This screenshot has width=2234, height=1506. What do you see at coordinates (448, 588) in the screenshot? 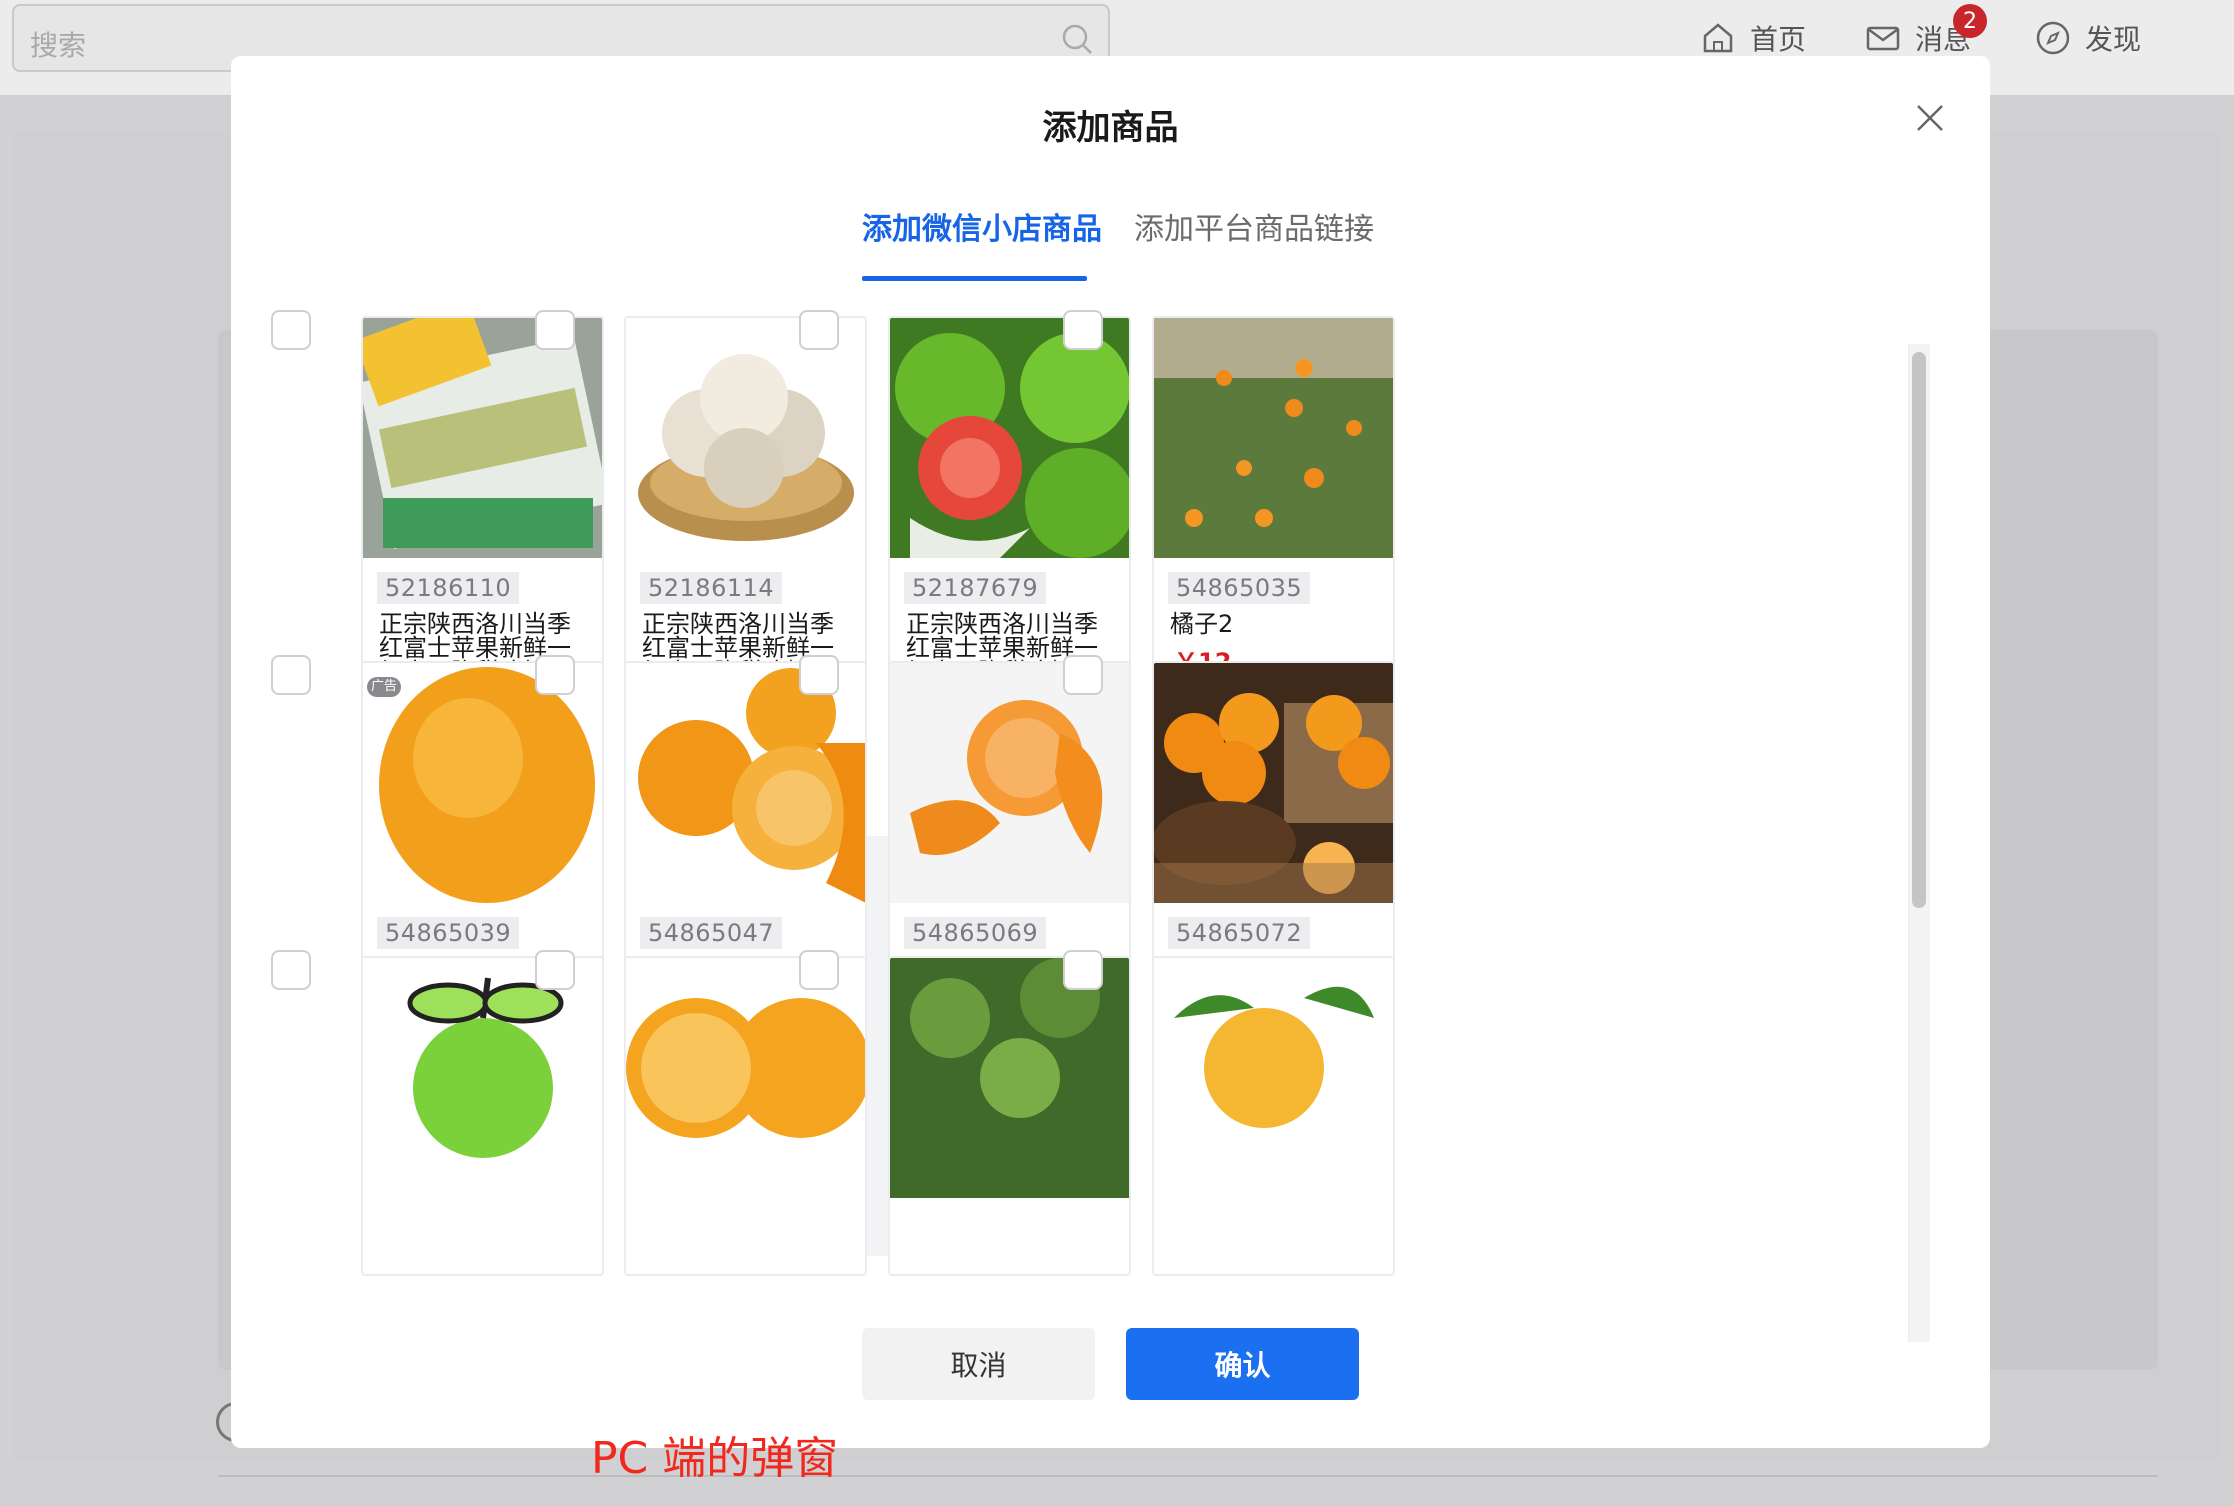
I see `product-id: 52186110` at bounding box center [448, 588].